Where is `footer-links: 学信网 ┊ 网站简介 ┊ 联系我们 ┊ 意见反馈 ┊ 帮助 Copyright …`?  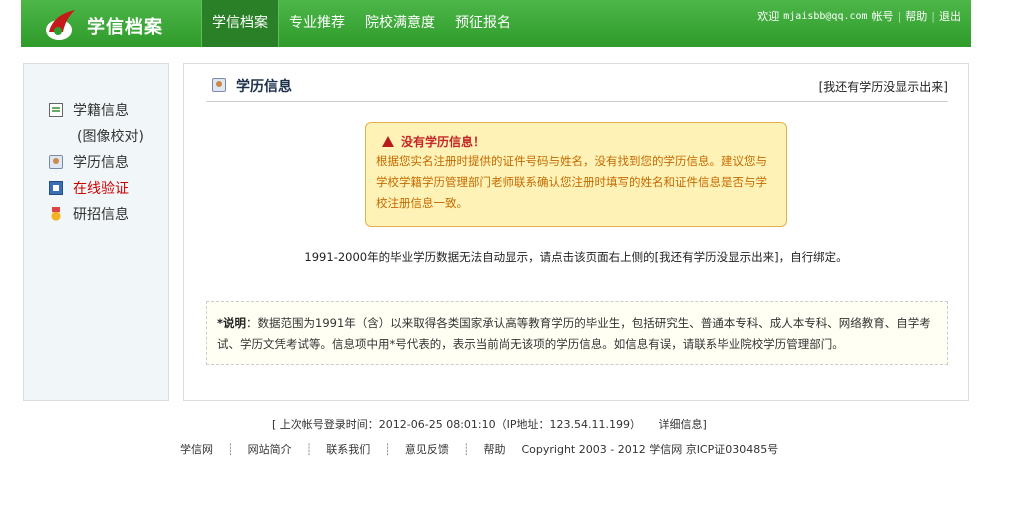
footer-links: 学信网 ┊ 网站简介 ┊ 联系我们 ┊ 意见反馈 ┊ 帮助 Copyright … is located at coordinates (479, 449).